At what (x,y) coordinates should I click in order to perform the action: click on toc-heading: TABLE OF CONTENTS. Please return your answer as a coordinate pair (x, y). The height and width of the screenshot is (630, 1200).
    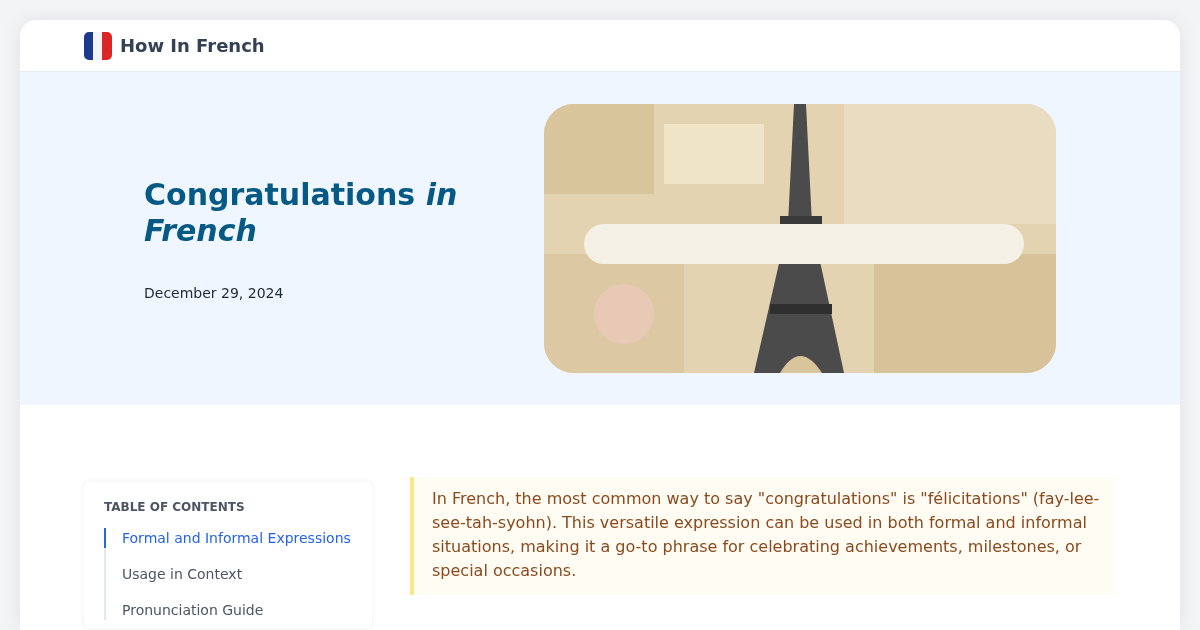
    Looking at the image, I should click on (175, 507).